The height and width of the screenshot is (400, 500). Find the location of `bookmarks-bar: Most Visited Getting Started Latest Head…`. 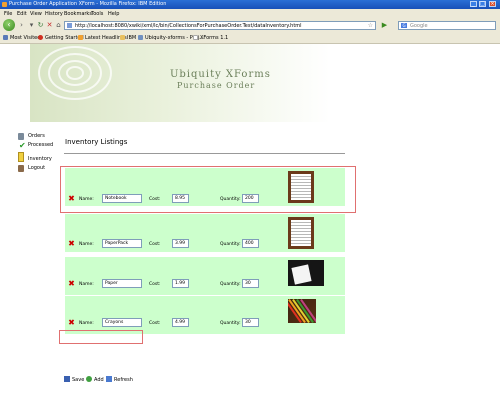

bookmarks-bar: Most Visited Getting Started Latest Head… is located at coordinates (250, 38).